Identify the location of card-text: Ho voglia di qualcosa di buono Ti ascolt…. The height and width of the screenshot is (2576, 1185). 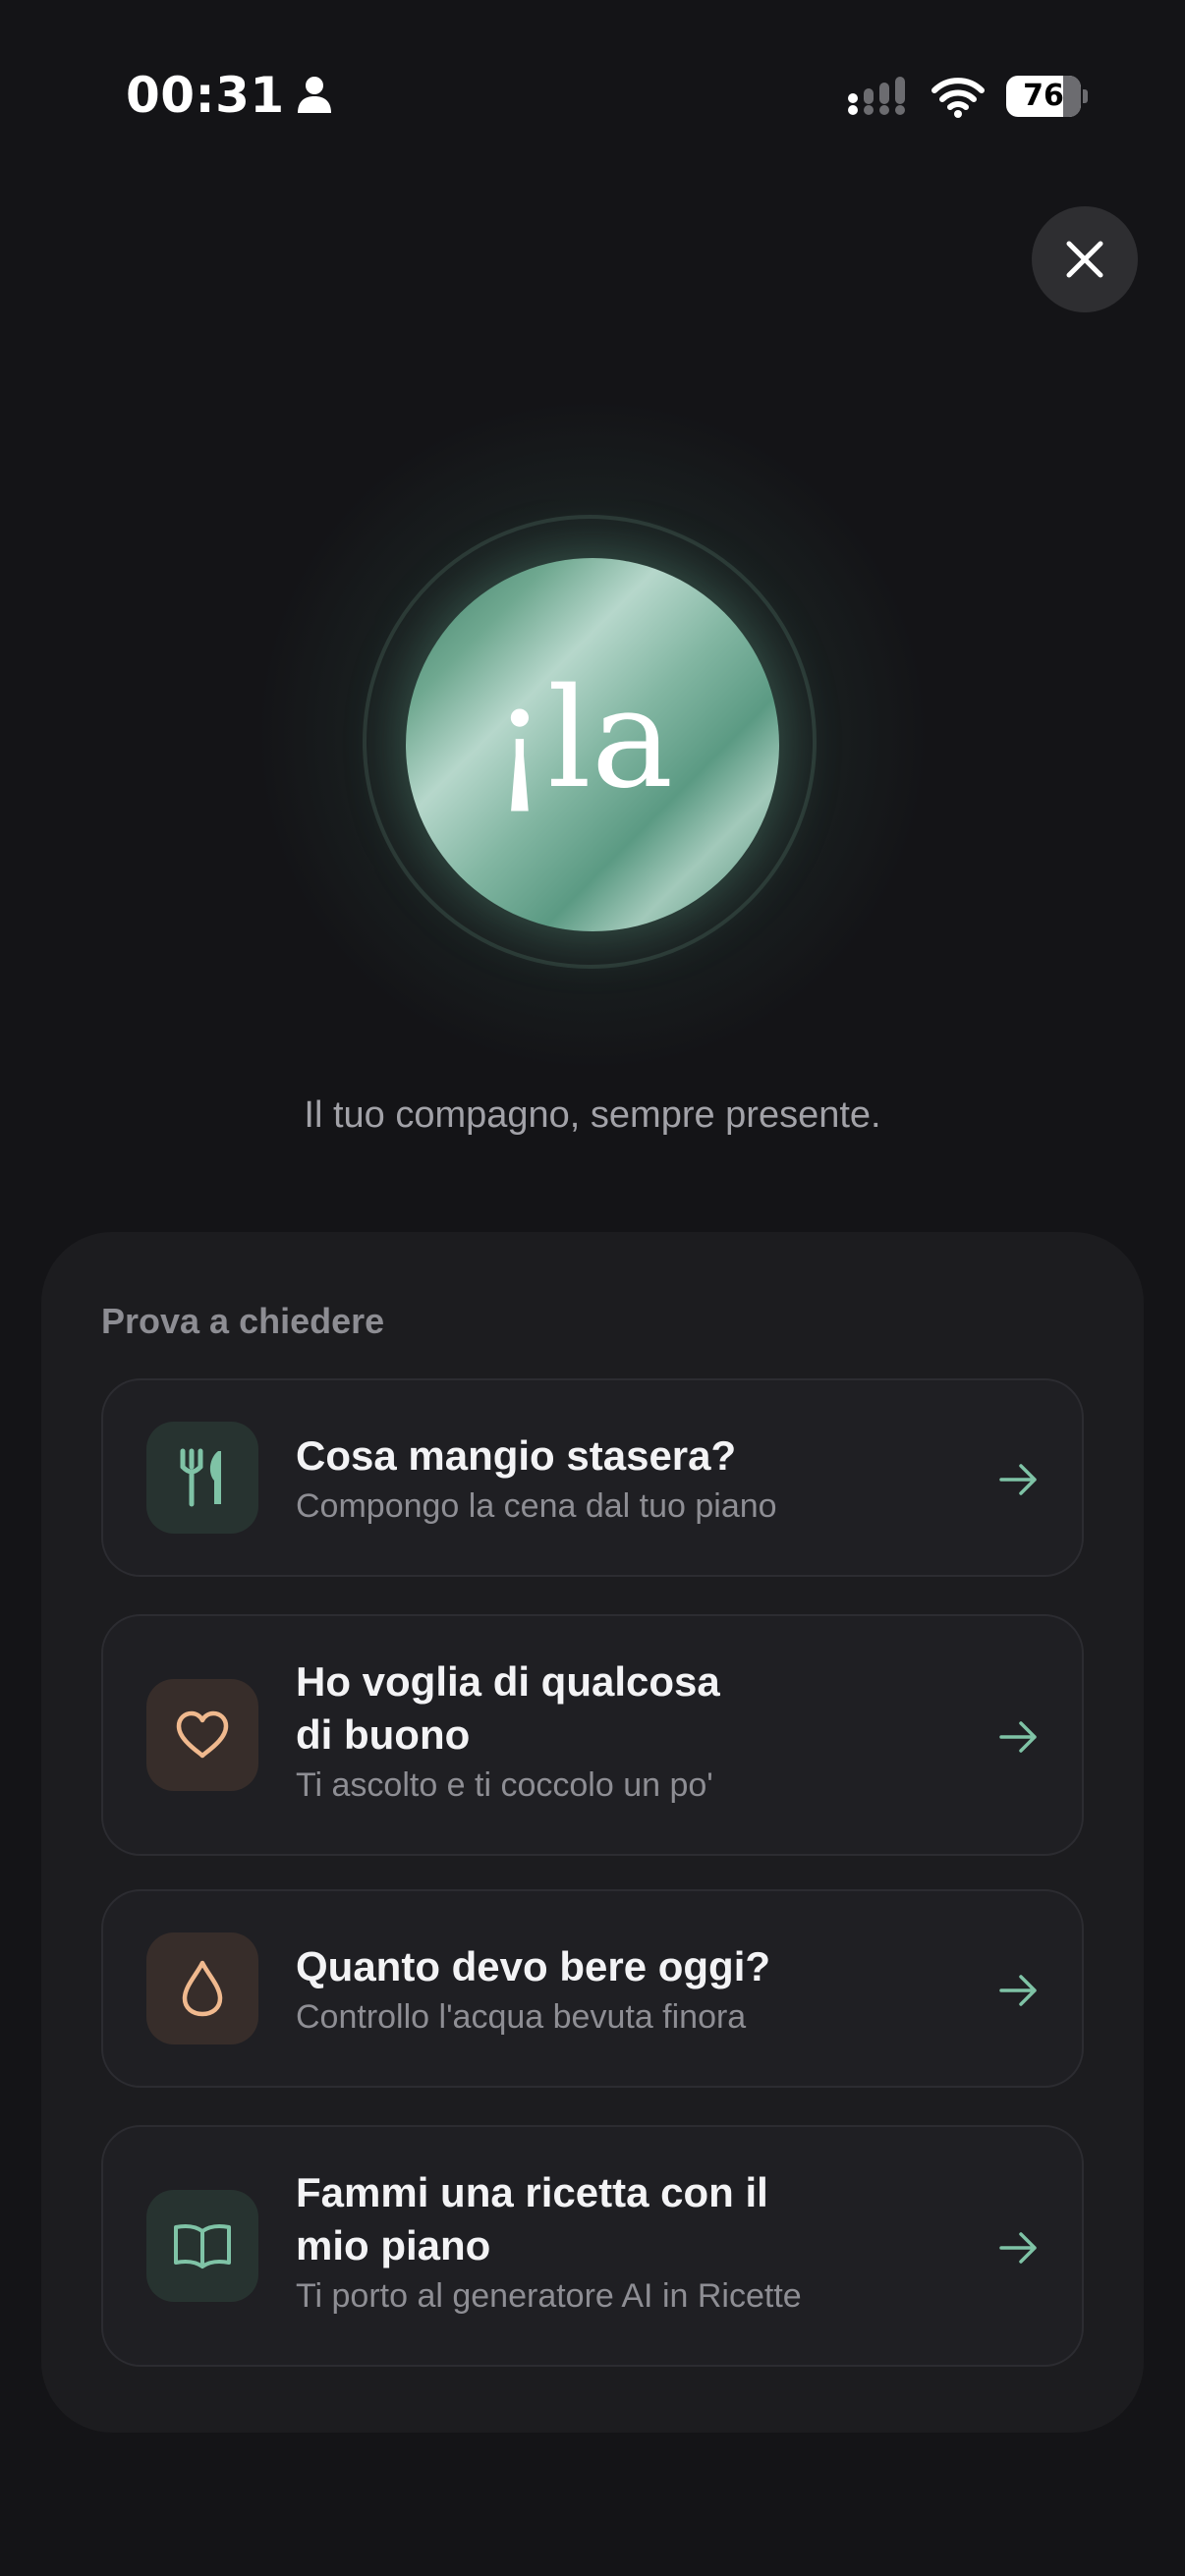
(571, 1731).